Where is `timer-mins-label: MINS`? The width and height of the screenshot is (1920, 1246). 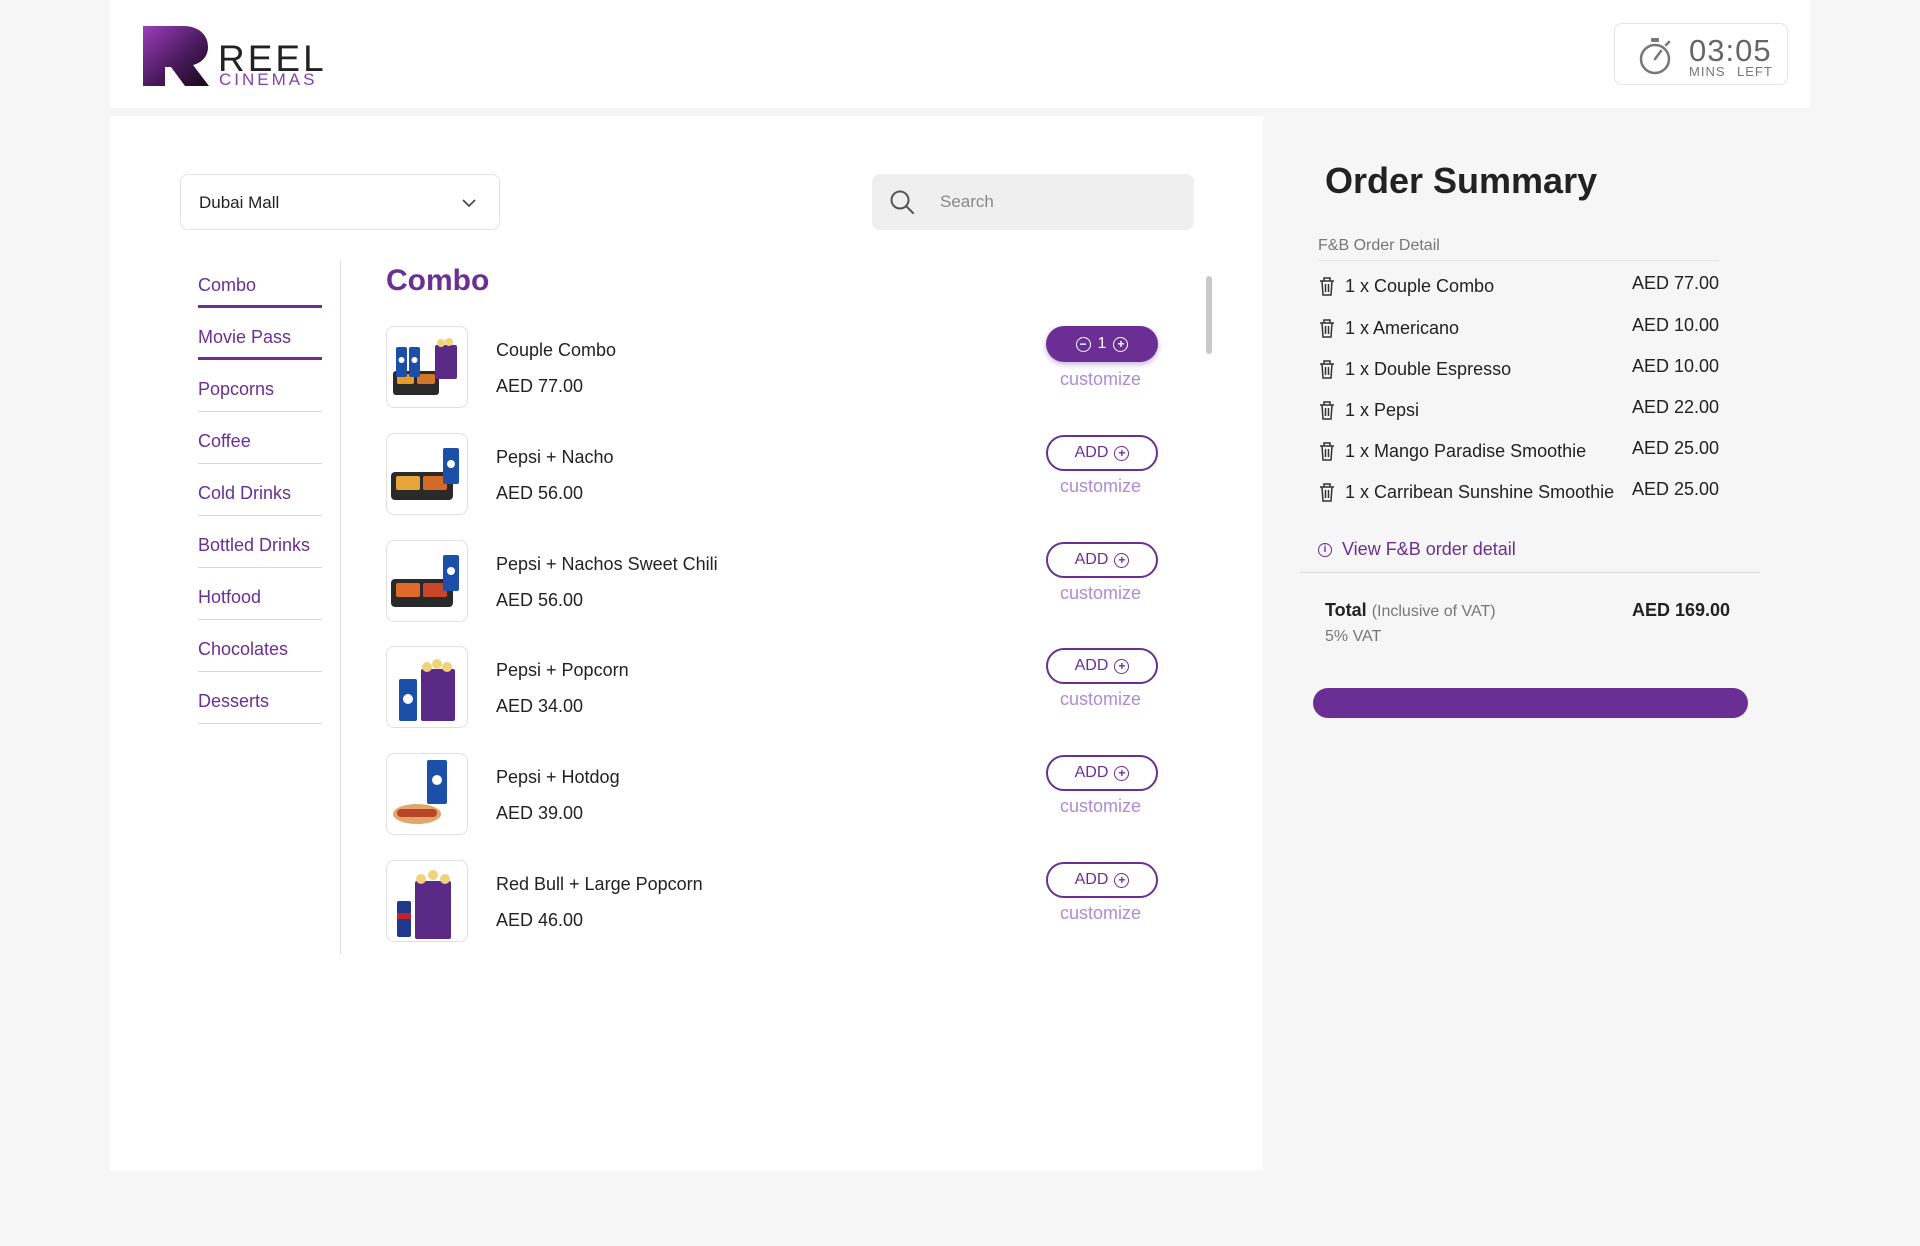
timer-mins-label: MINS is located at coordinates (1707, 71).